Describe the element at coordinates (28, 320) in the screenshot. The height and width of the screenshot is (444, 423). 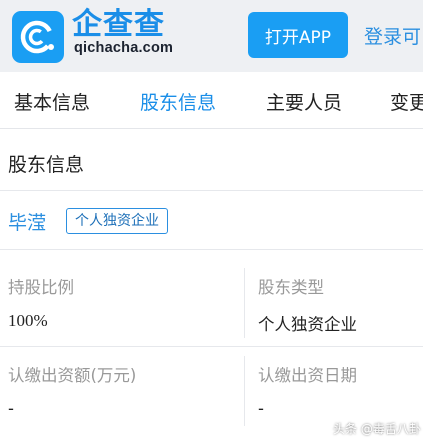
I see `share-ratio-value: 100%` at that location.